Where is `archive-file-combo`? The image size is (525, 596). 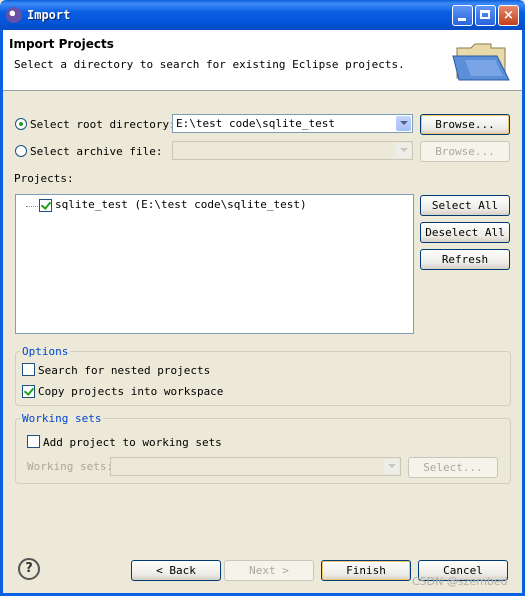 archive-file-combo is located at coordinates (292, 150).